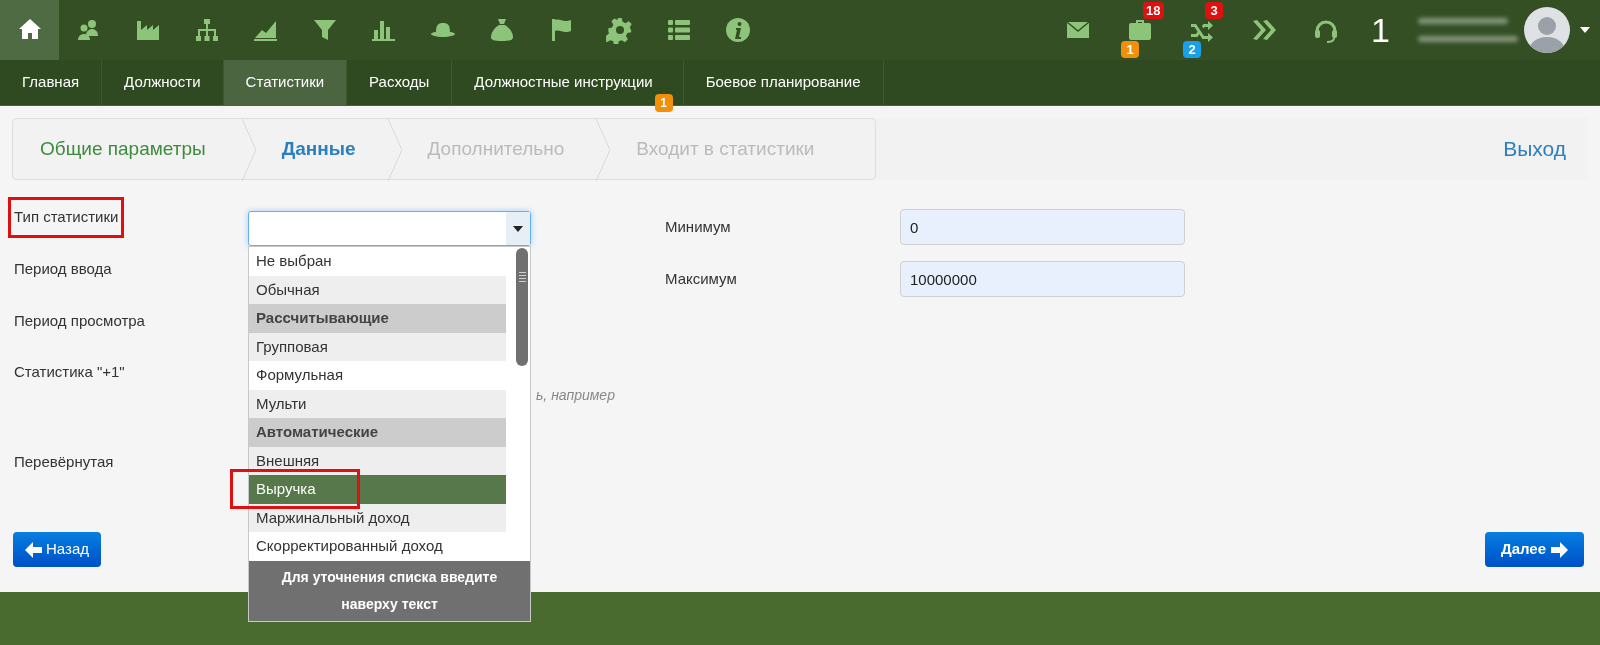  I want to click on wizard-step: Общие параметры, so click(123, 149).